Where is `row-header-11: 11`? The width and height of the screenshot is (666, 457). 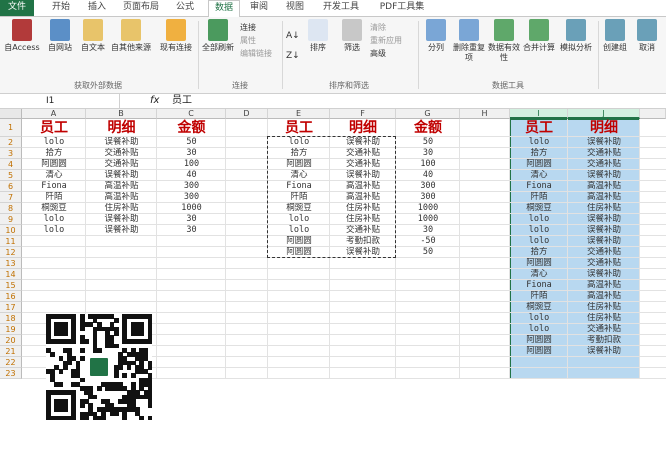
row-header-11: 11 is located at coordinates (11, 241).